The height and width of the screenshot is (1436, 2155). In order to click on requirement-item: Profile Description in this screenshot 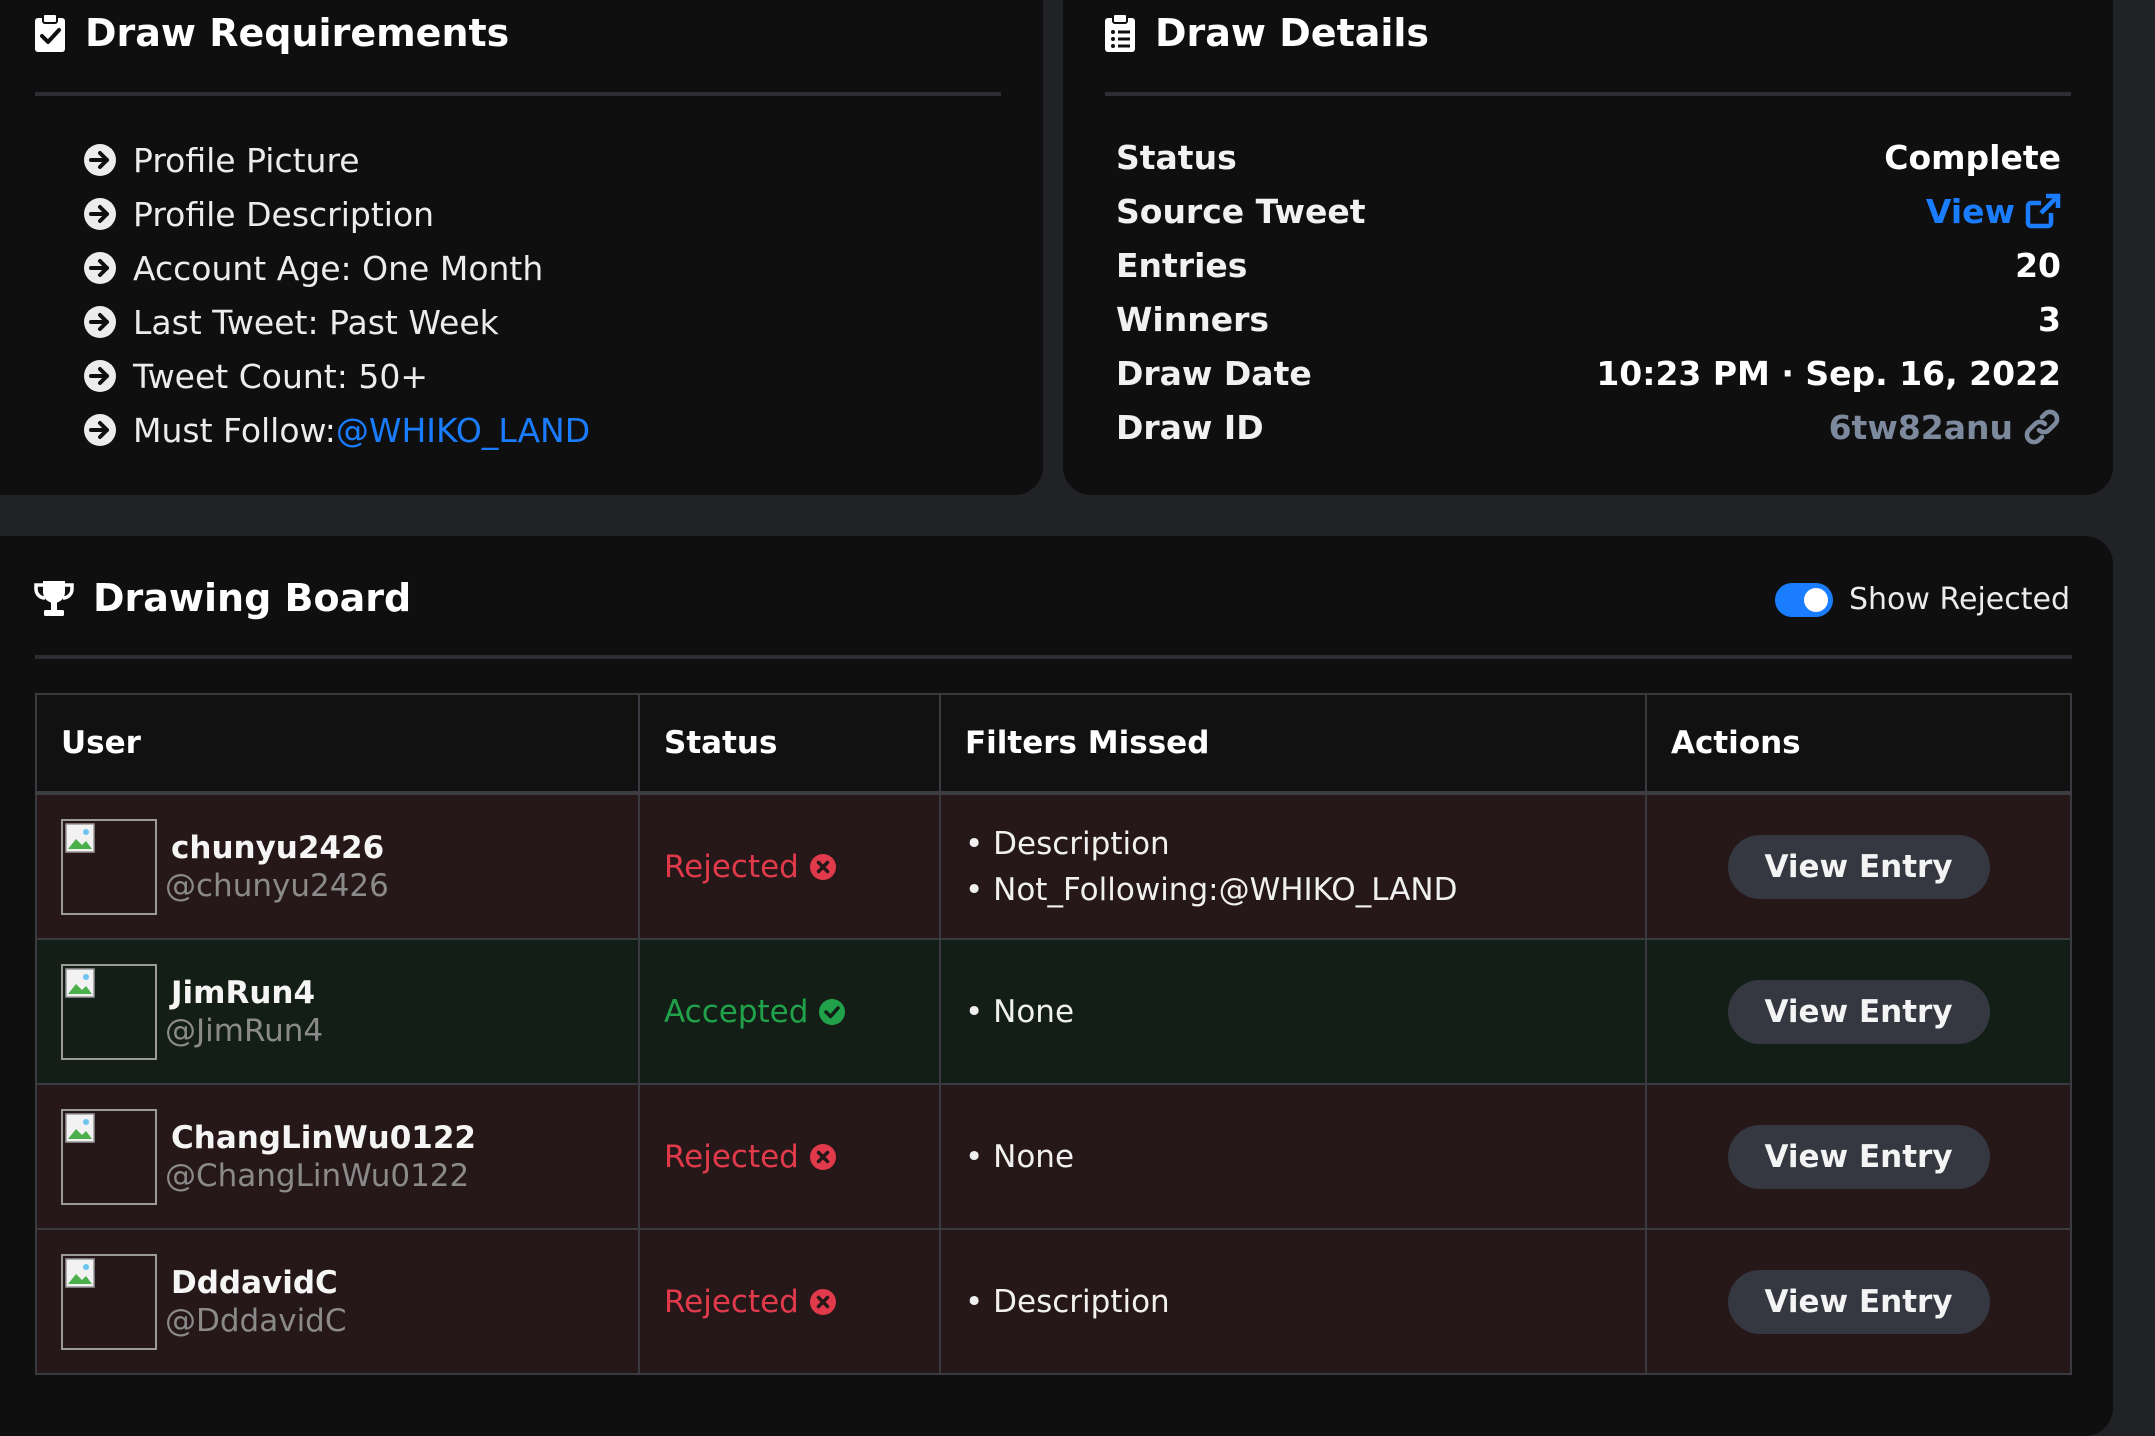, I will do `click(336, 214)`.